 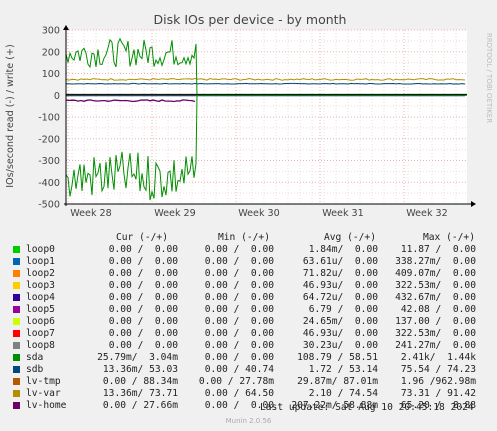 What do you see at coordinates (435, 261) in the screenshot?
I see `legend-max: 338.27m/ 0.00` at bounding box center [435, 261].